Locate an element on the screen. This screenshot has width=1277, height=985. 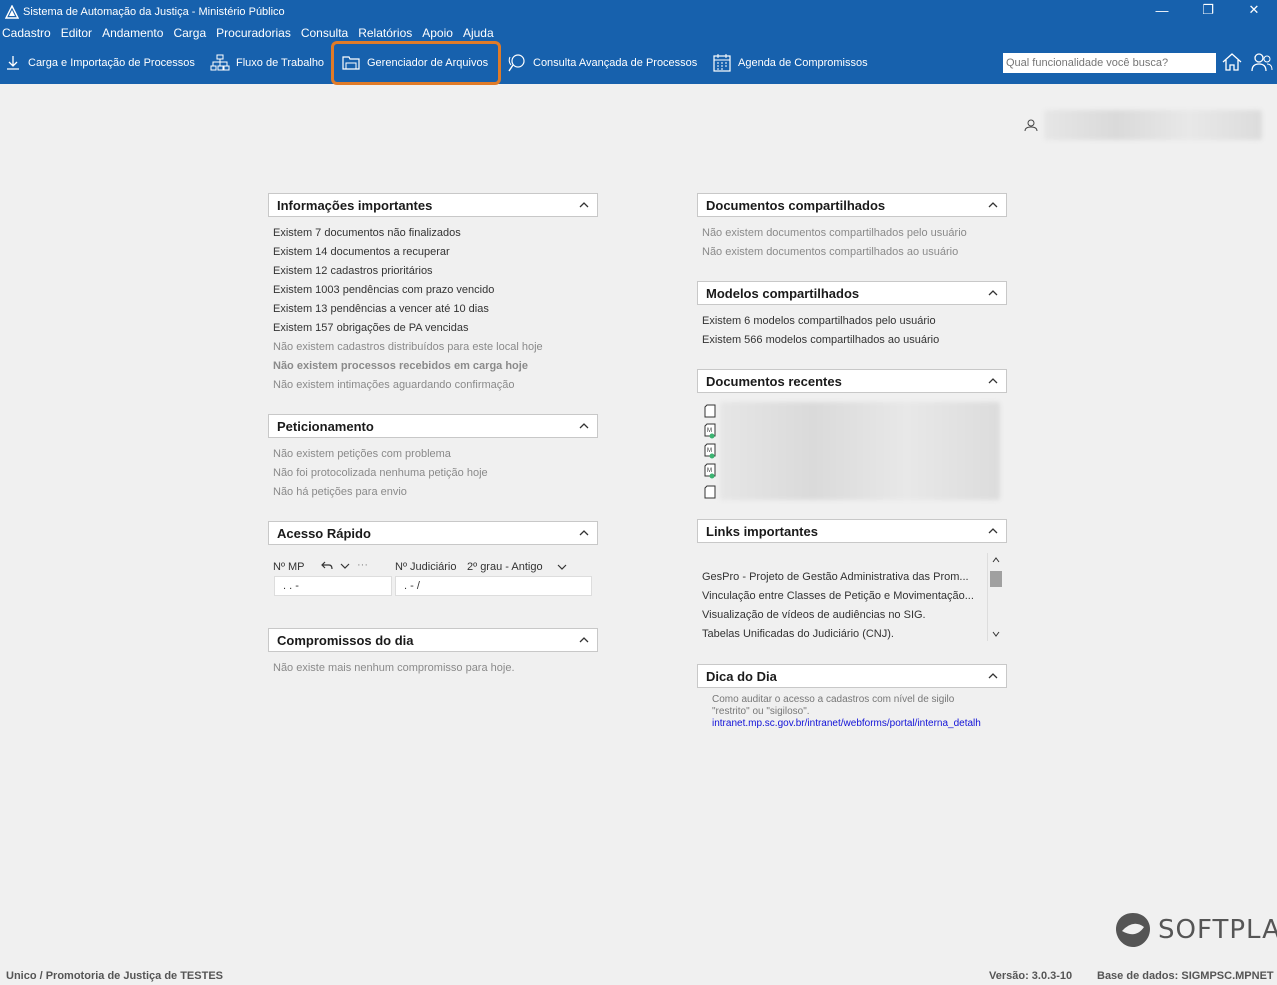
info-line: Existem 7 documentos não finalizados is located at coordinates (433, 233).